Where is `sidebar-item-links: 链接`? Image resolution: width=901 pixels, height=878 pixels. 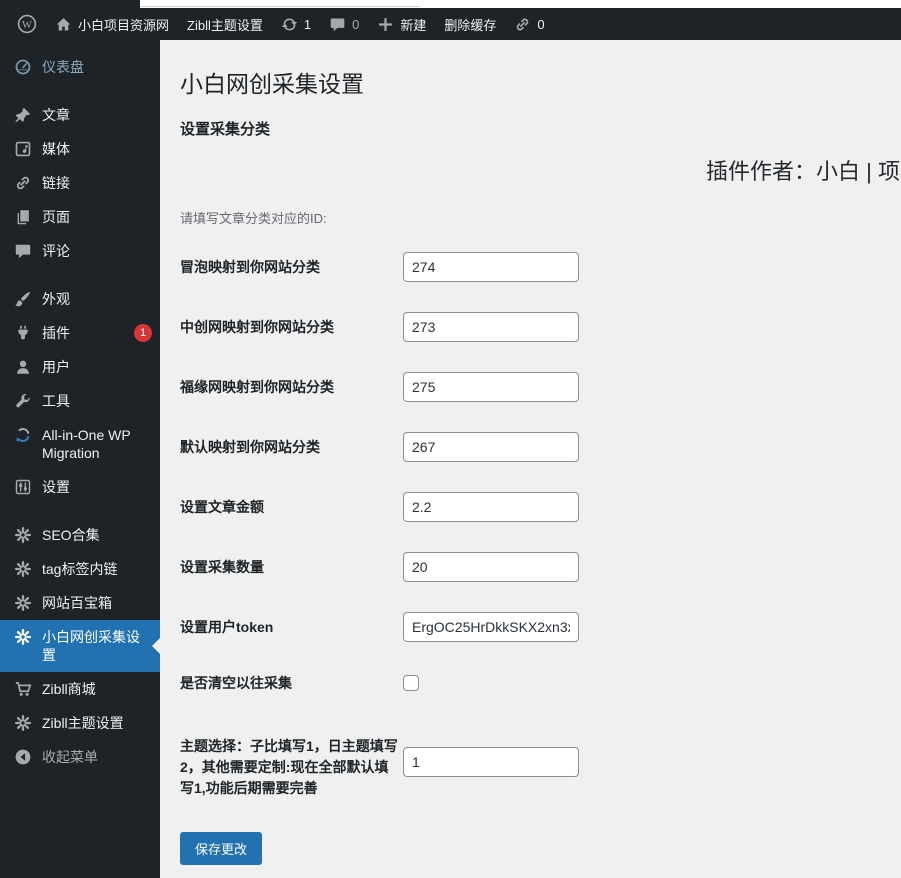 sidebar-item-links: 链接 is located at coordinates (80, 183).